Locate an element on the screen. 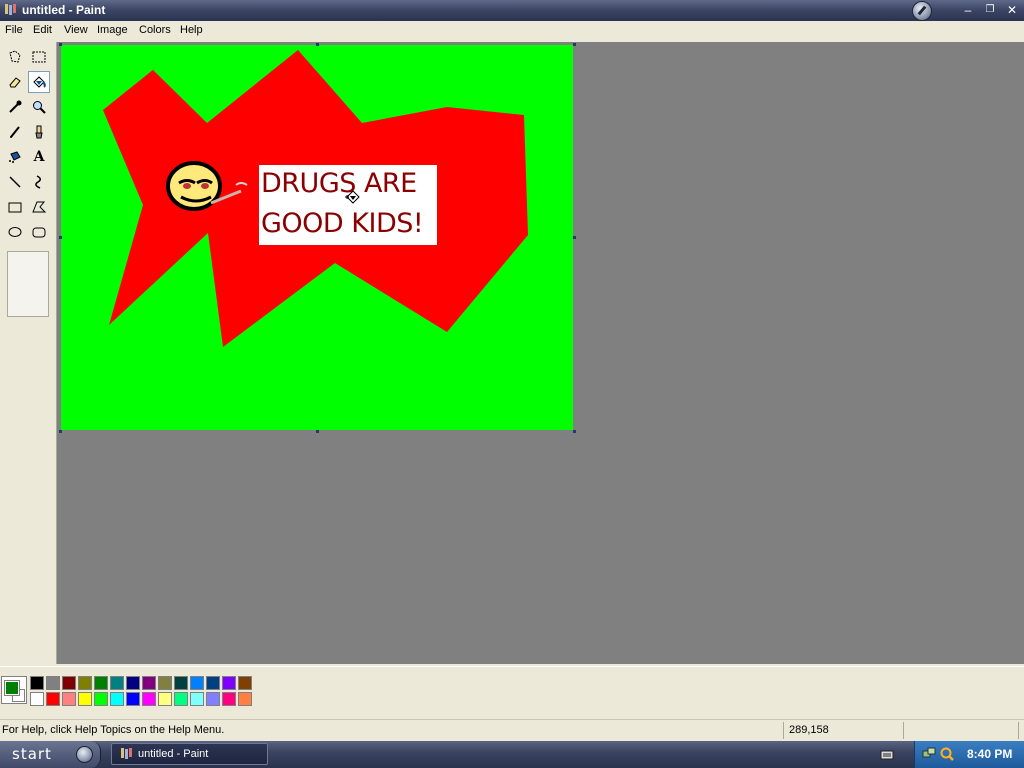  taskbar: start untitled - Paint 8:40 PM is located at coordinates (512, 754).